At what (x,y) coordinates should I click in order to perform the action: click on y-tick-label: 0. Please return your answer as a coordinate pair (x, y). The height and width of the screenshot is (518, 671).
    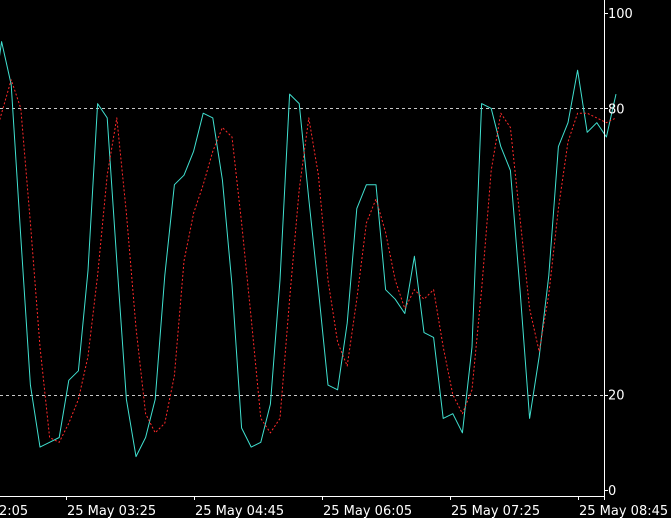
    Looking at the image, I should click on (612, 491).